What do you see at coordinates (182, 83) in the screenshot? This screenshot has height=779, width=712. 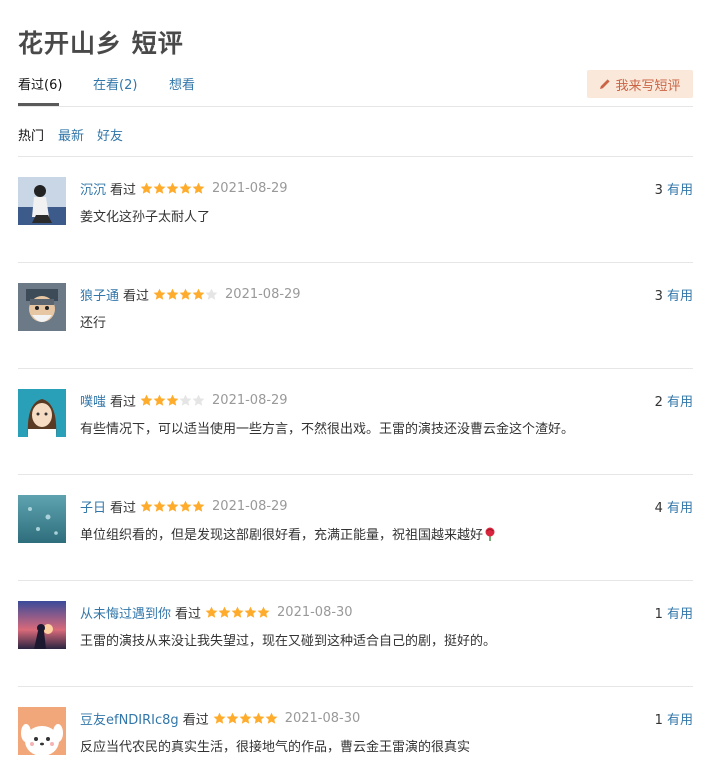 I see `tab-want-to-watch: 想看` at bounding box center [182, 83].